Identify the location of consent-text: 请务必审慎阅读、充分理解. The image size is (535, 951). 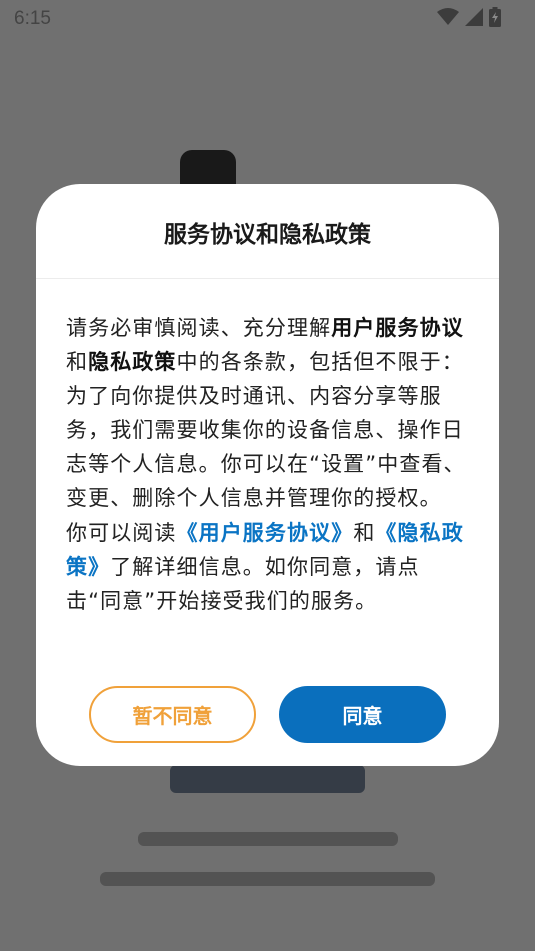
(199, 328).